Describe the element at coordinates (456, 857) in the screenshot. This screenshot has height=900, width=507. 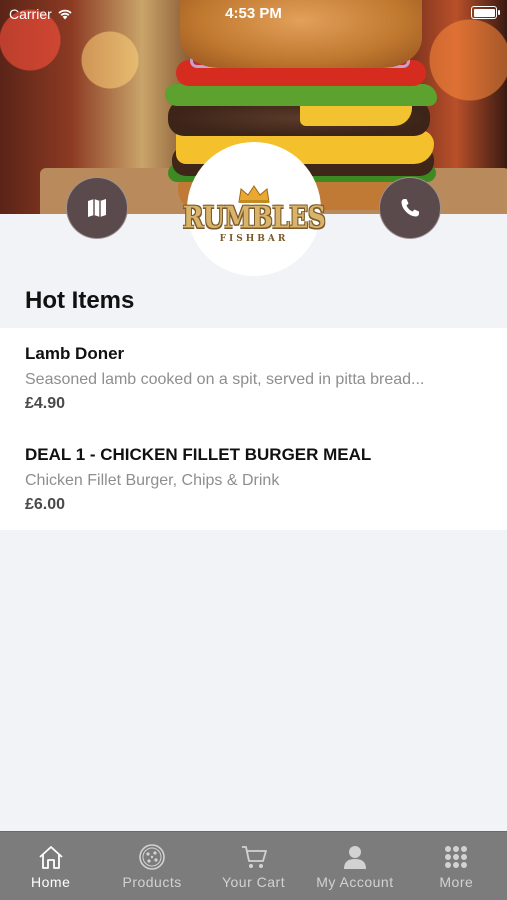
I see `grid-icon` at that location.